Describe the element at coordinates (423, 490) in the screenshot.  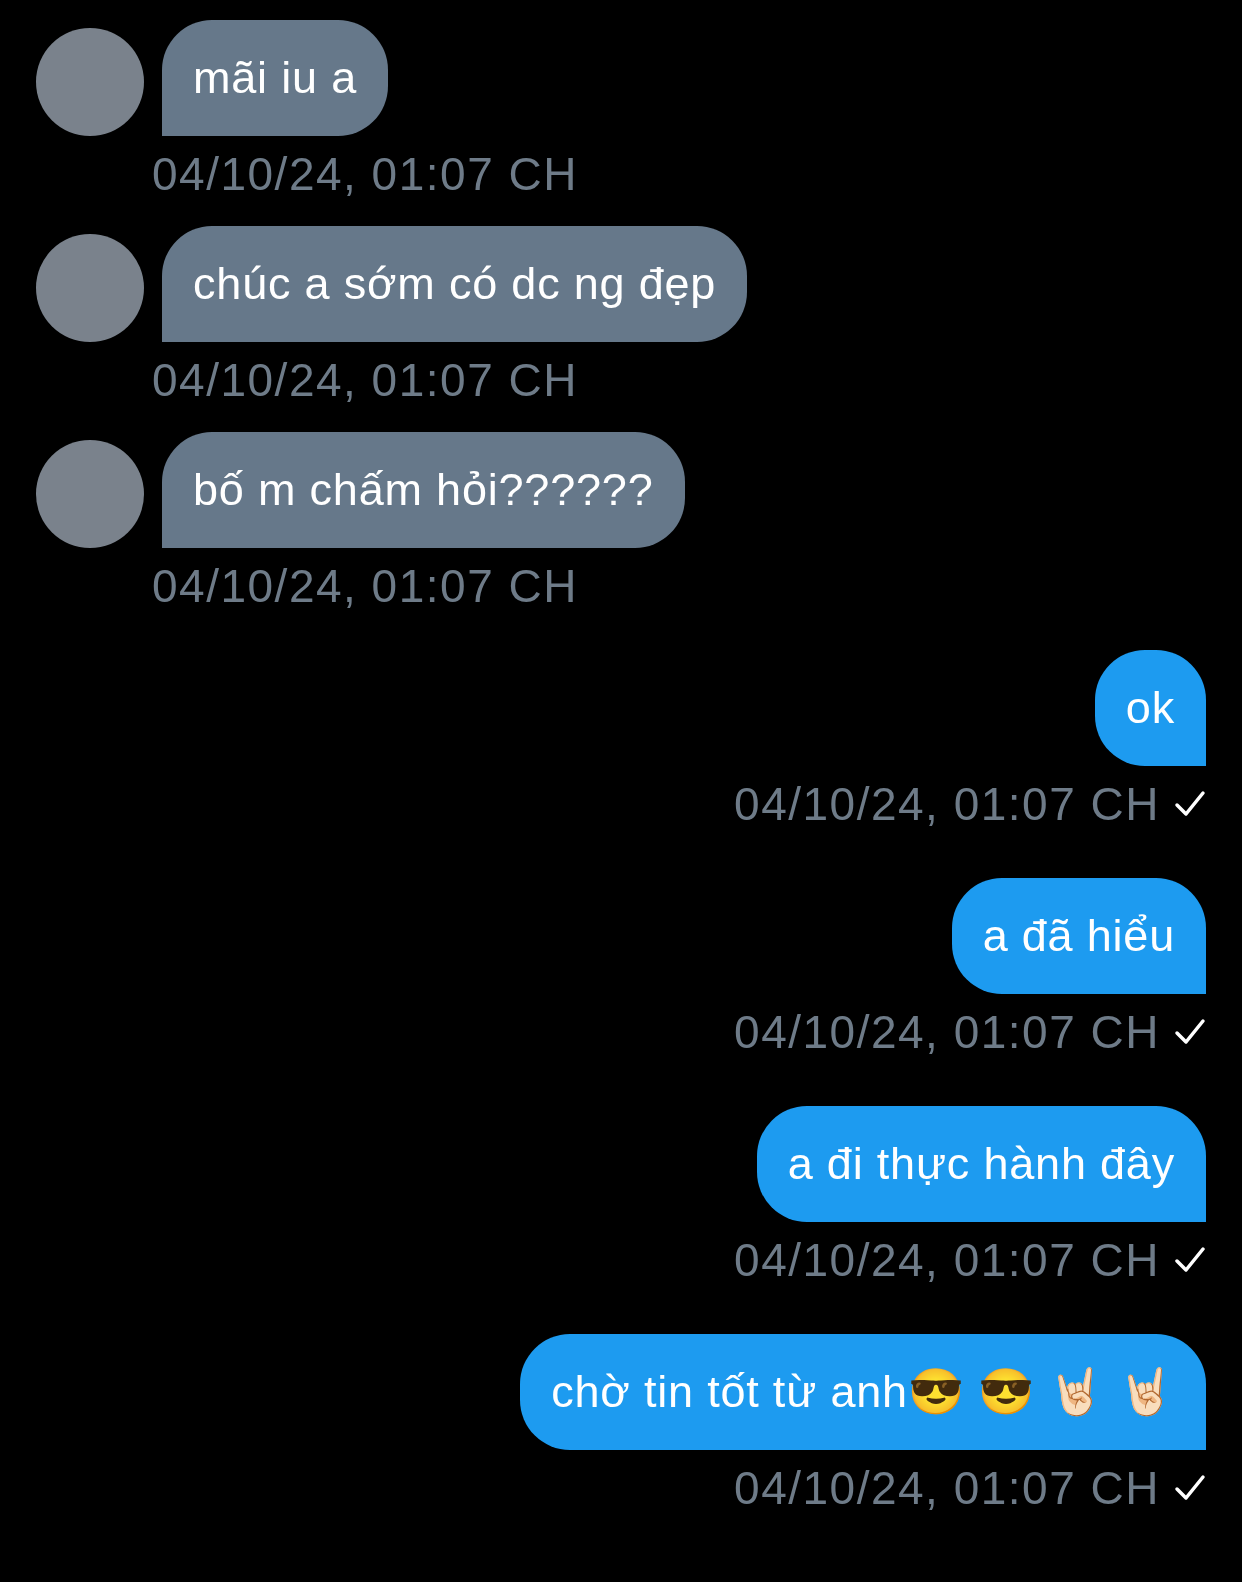
I see `message-bubble: bố m chấm hỏi??????` at that location.